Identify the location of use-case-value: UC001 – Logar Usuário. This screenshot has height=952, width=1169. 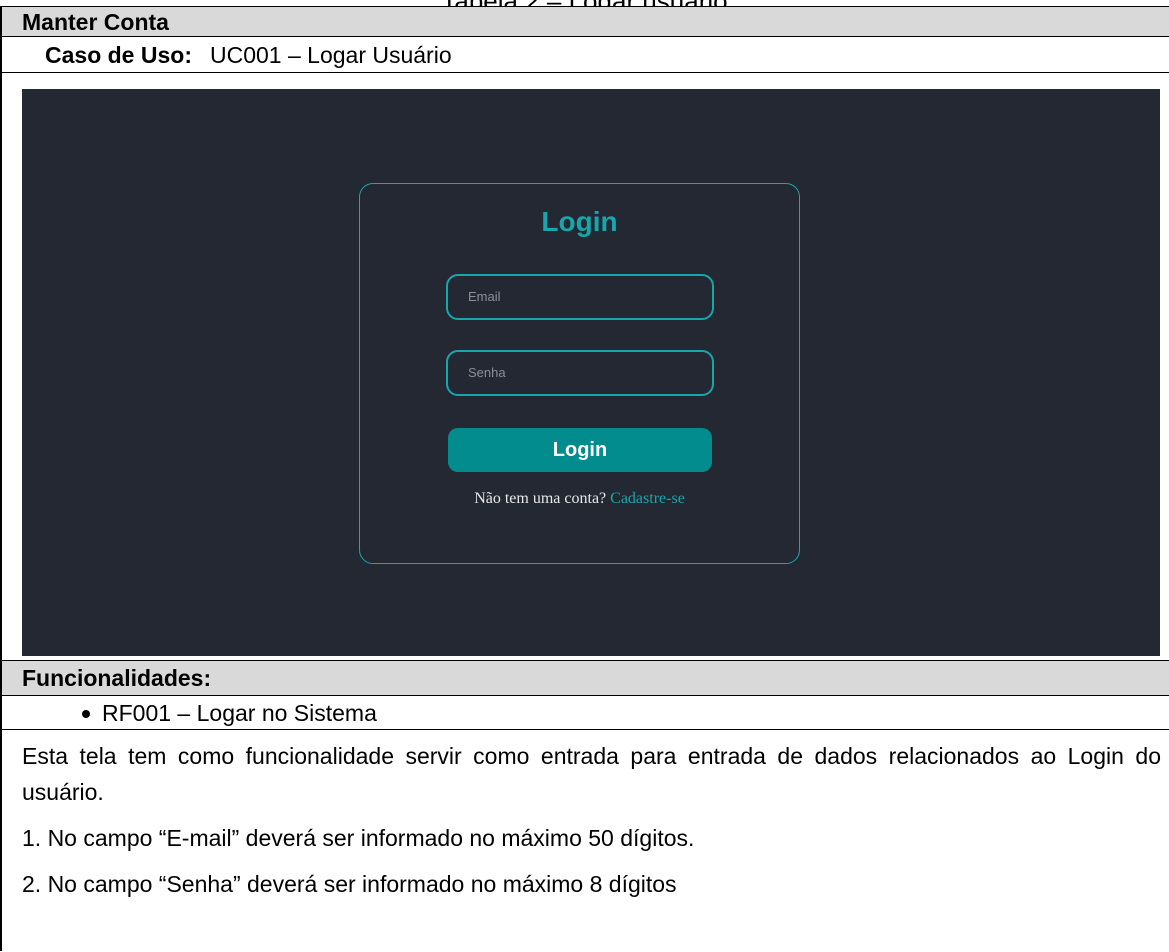
(330, 55).